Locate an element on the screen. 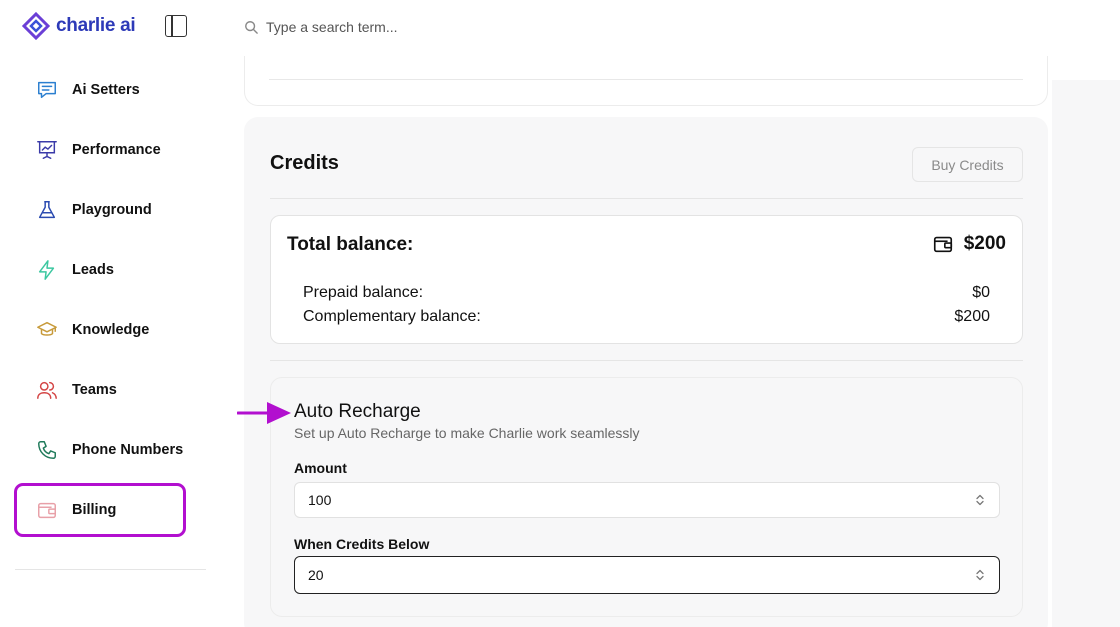 The image size is (1120, 627). search-icon is located at coordinates (251, 27).